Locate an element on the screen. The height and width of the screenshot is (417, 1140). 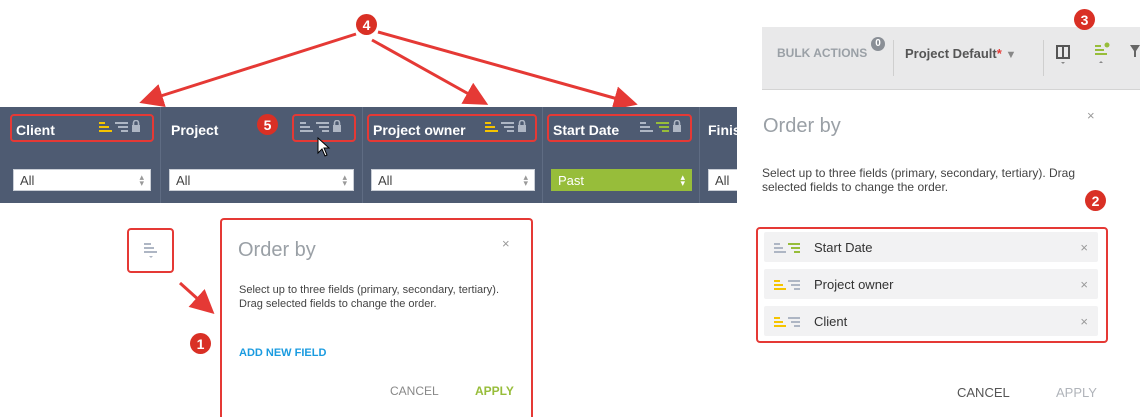
filter-select-finish: All is located at coordinates (722, 180).